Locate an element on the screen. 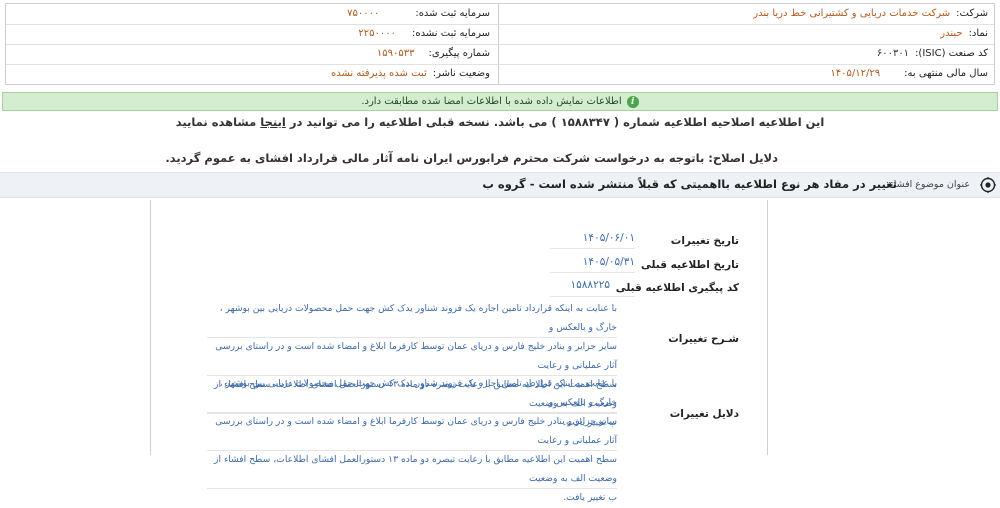 The height and width of the screenshot is (508, 1000). unregistered-capital-value: ۲۲۵۰۰۰۰ is located at coordinates (377, 33).